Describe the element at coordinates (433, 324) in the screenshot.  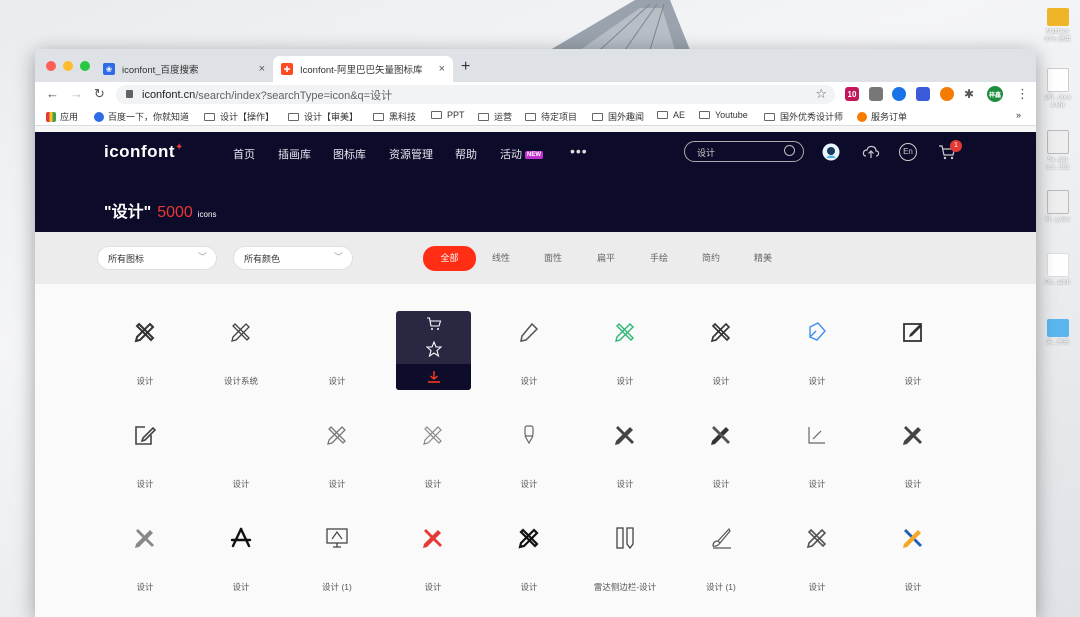
I see `add-to-cart-button` at that location.